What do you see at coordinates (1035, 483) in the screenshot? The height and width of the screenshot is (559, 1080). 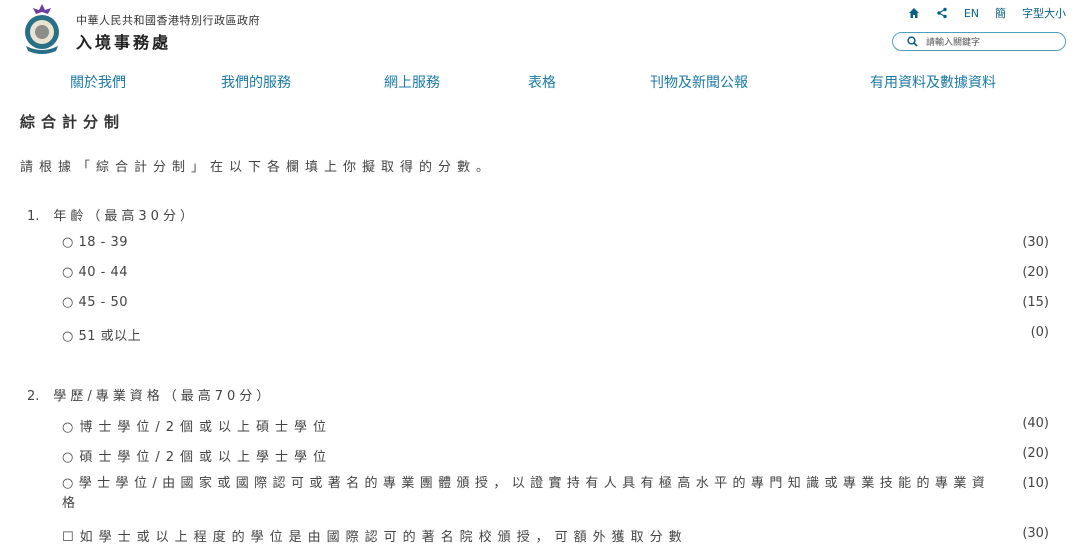 I see `option-points: (10)` at bounding box center [1035, 483].